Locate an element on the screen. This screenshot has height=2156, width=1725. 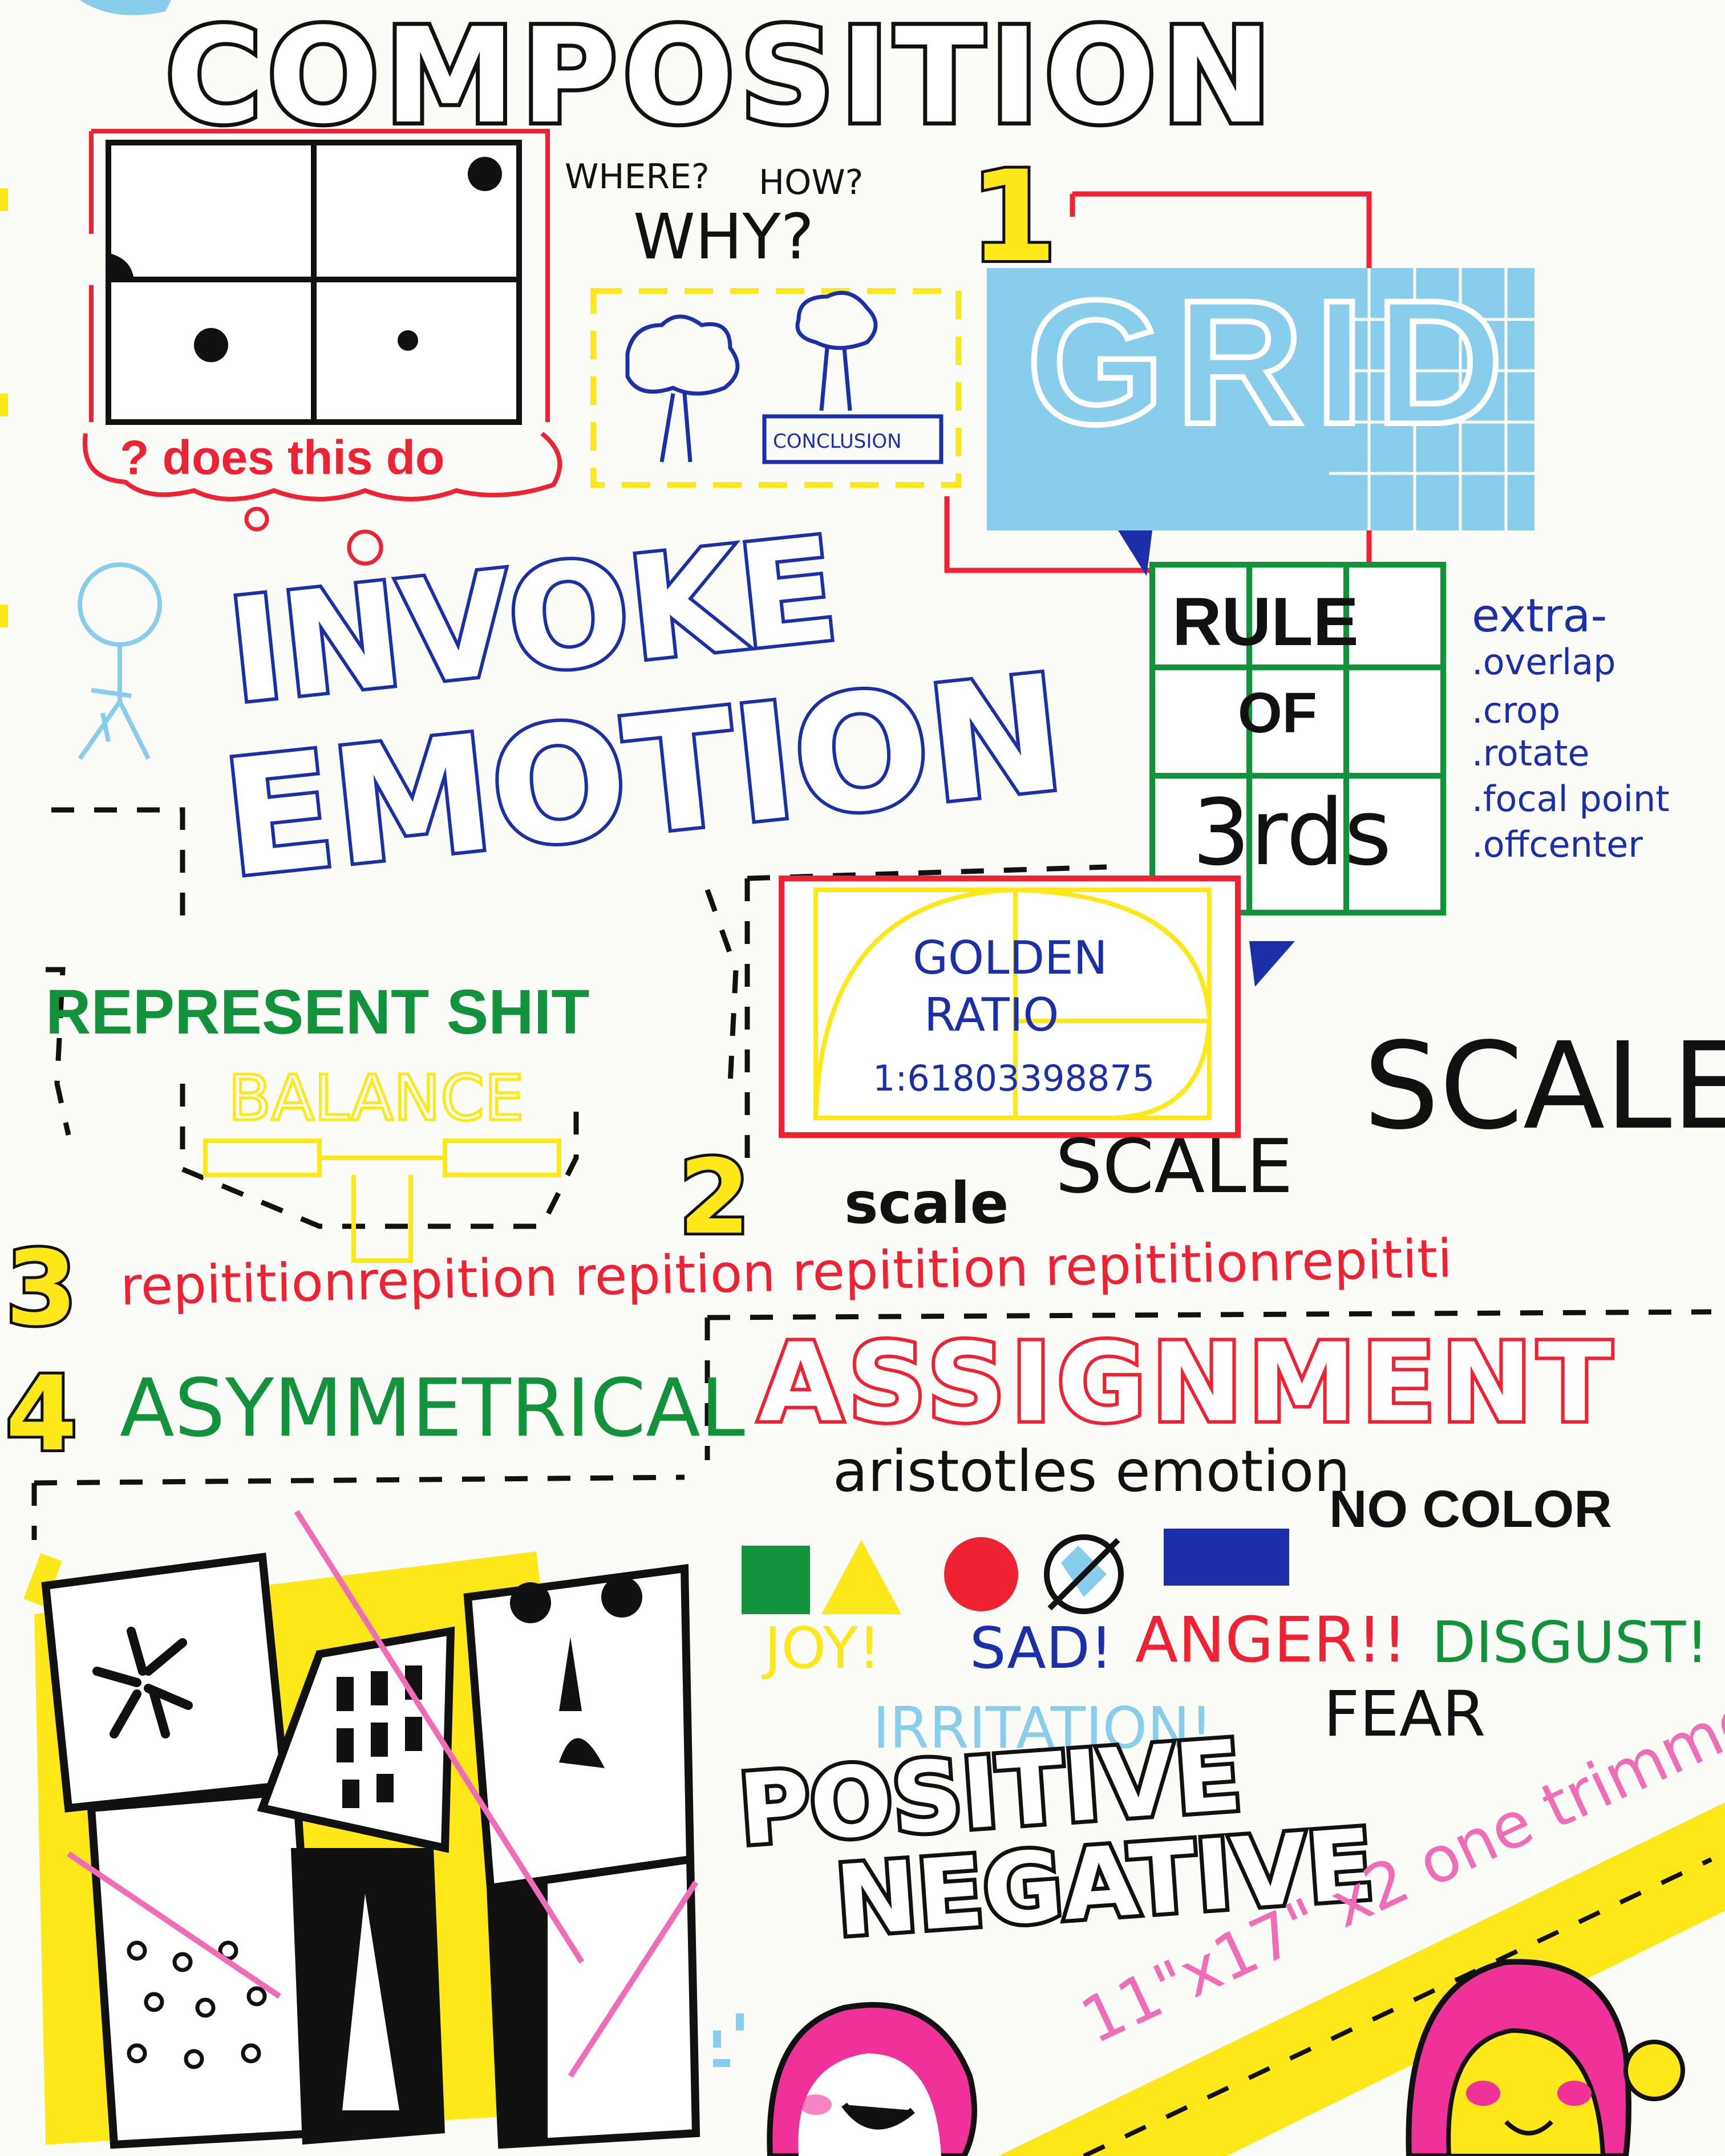
tree-box is located at coordinates (775, 388).